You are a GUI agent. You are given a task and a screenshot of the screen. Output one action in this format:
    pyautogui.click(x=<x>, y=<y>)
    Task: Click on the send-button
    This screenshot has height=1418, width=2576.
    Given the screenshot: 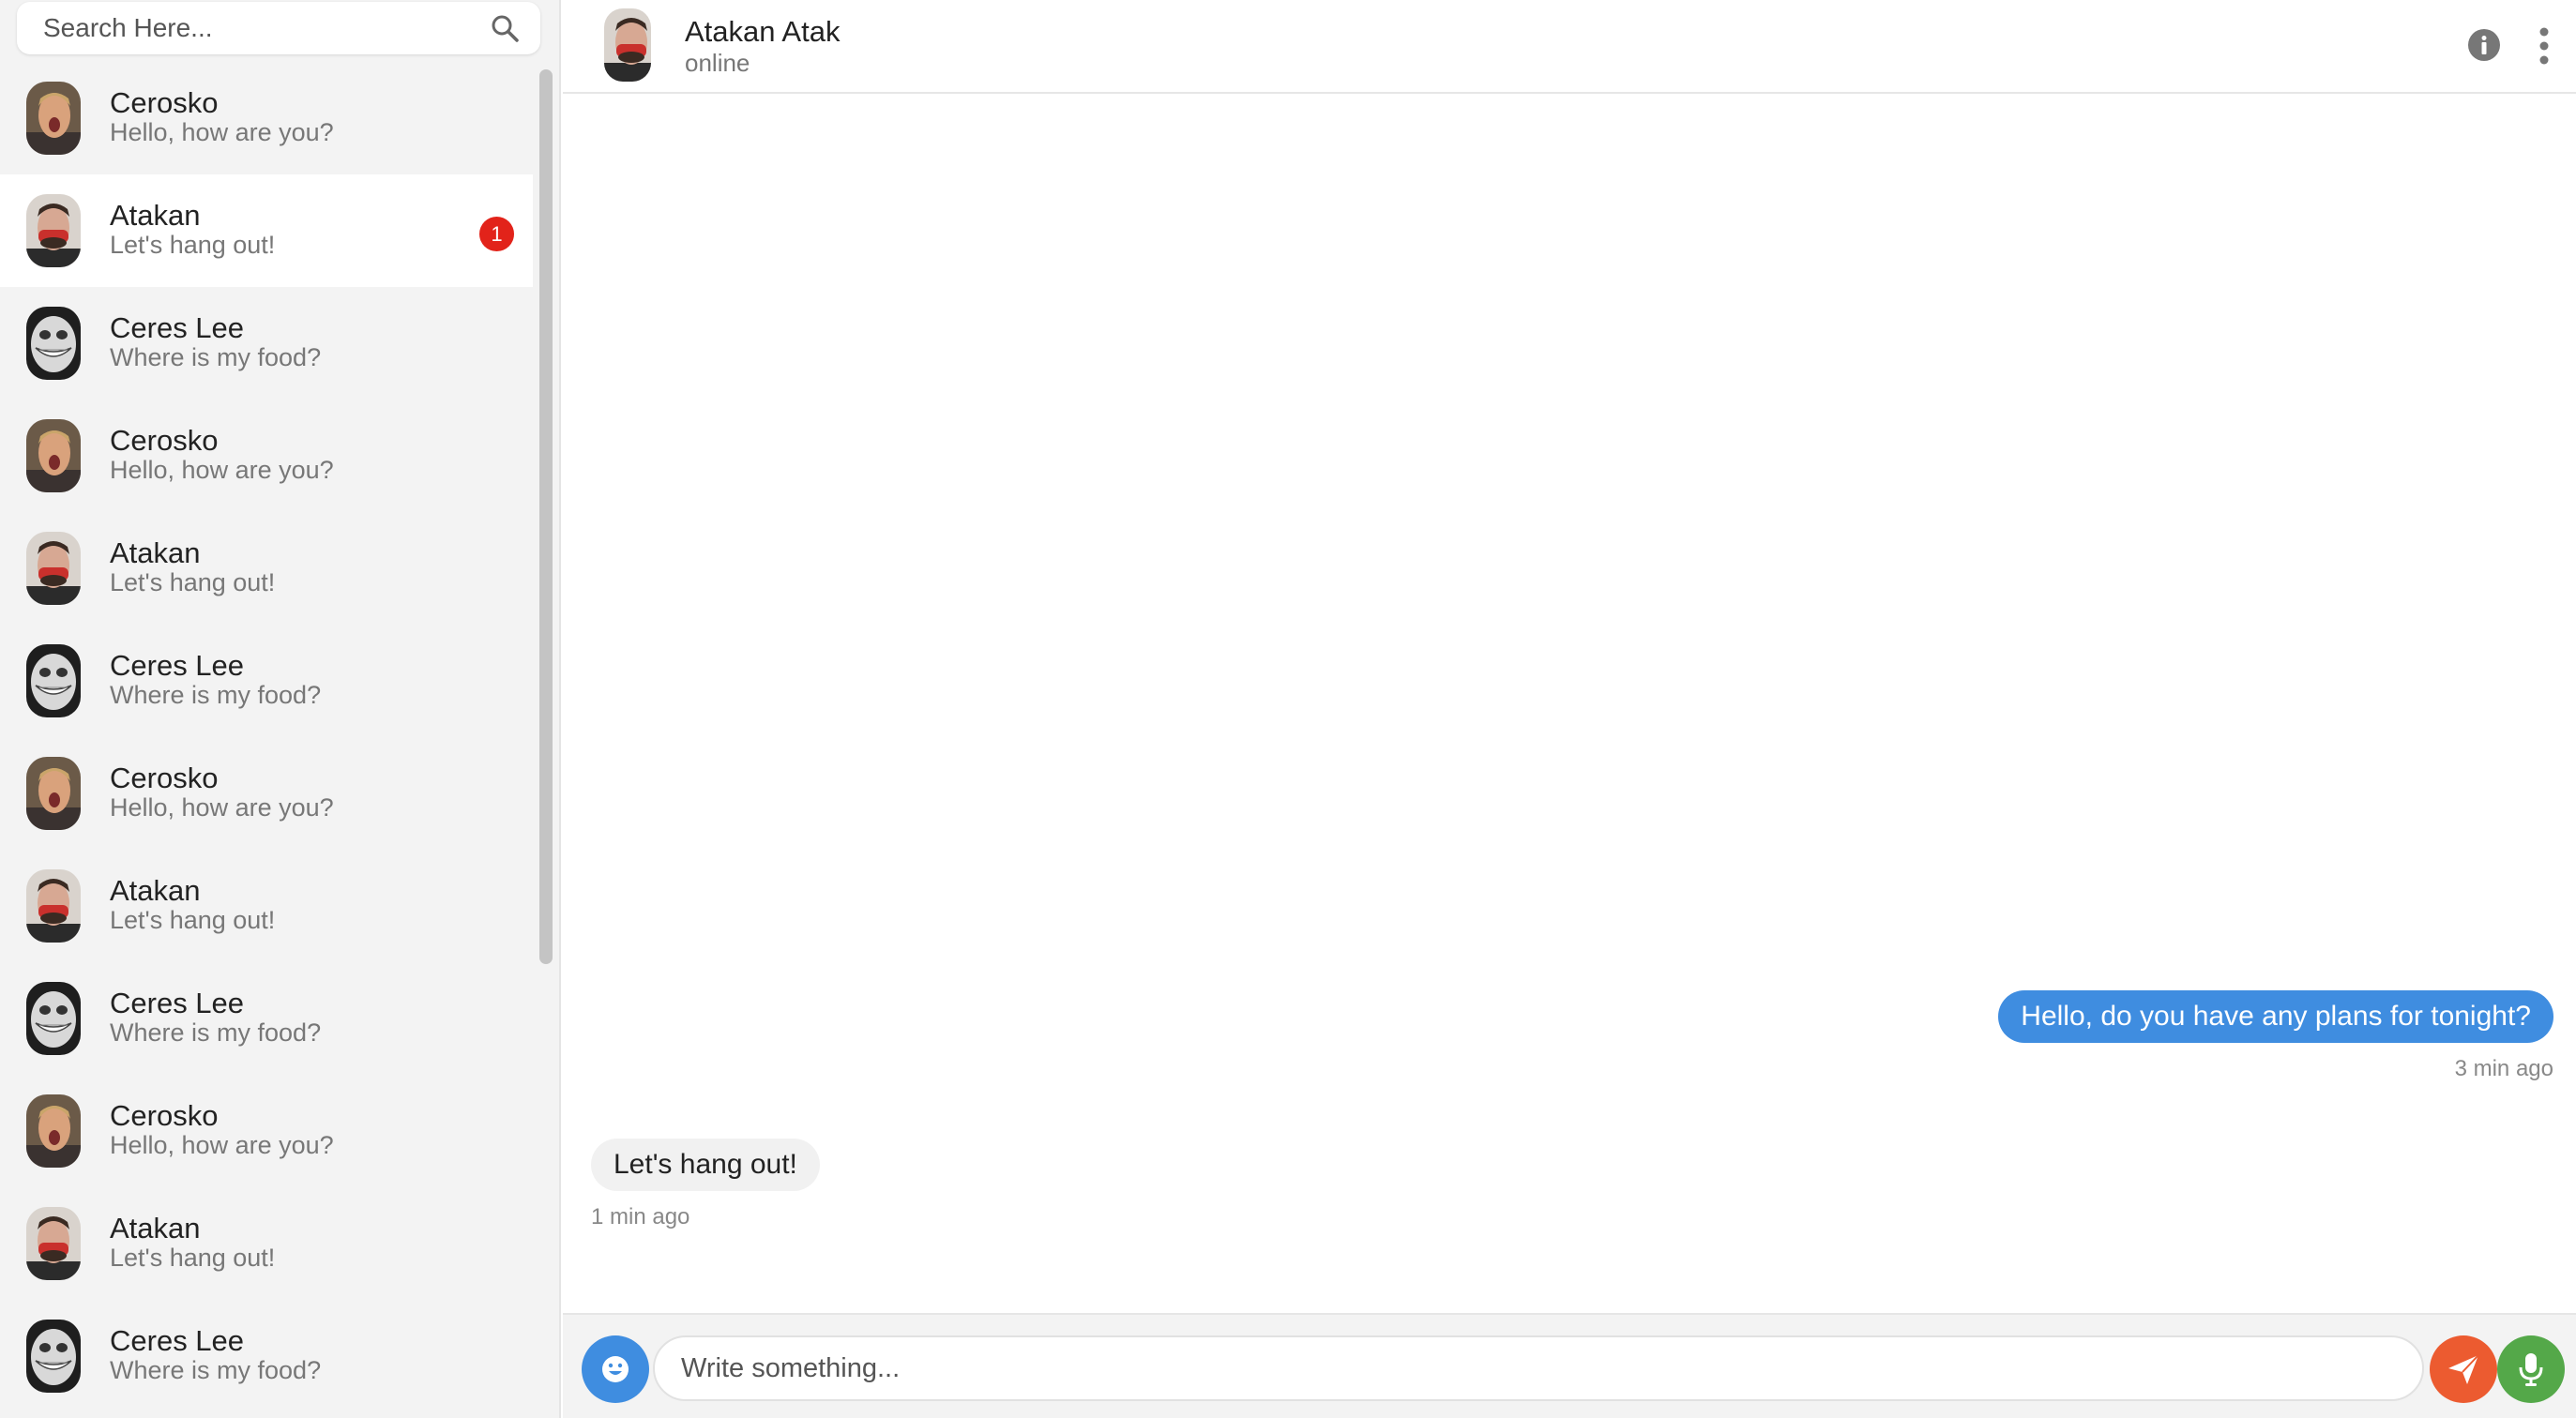 What is the action you would take?
    pyautogui.click(x=2463, y=1369)
    